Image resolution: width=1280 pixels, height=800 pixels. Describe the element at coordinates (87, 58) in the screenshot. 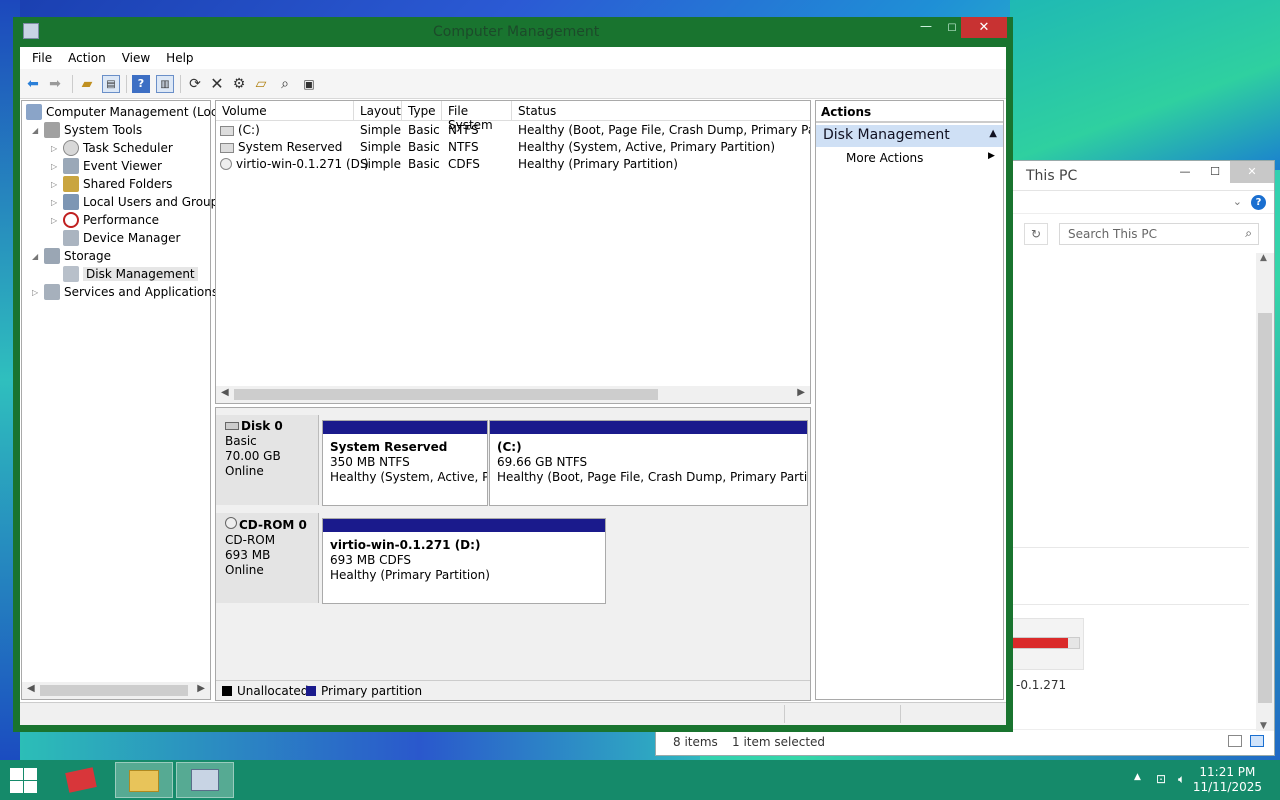

I see `menu-action: Action` at that location.